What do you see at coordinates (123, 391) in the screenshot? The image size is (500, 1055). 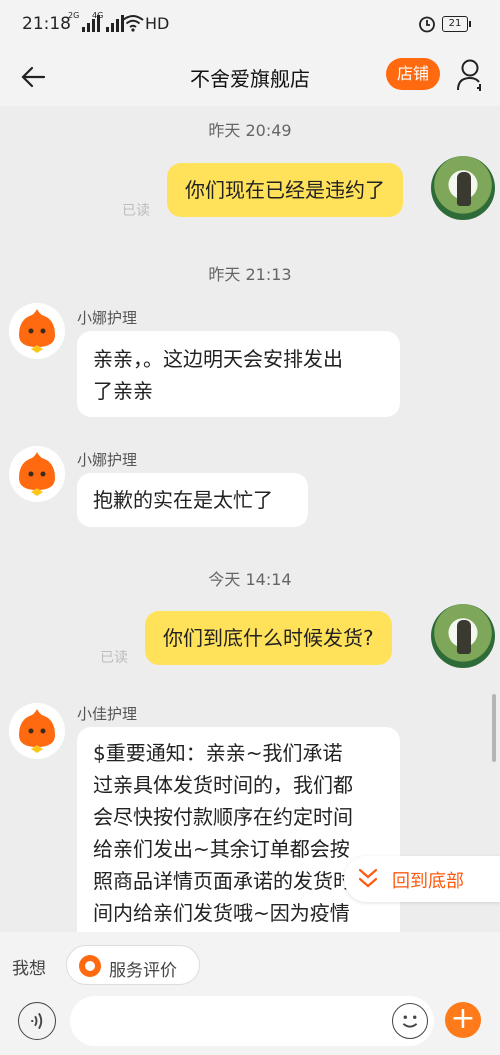 I see `message-line: 了亲亲` at bounding box center [123, 391].